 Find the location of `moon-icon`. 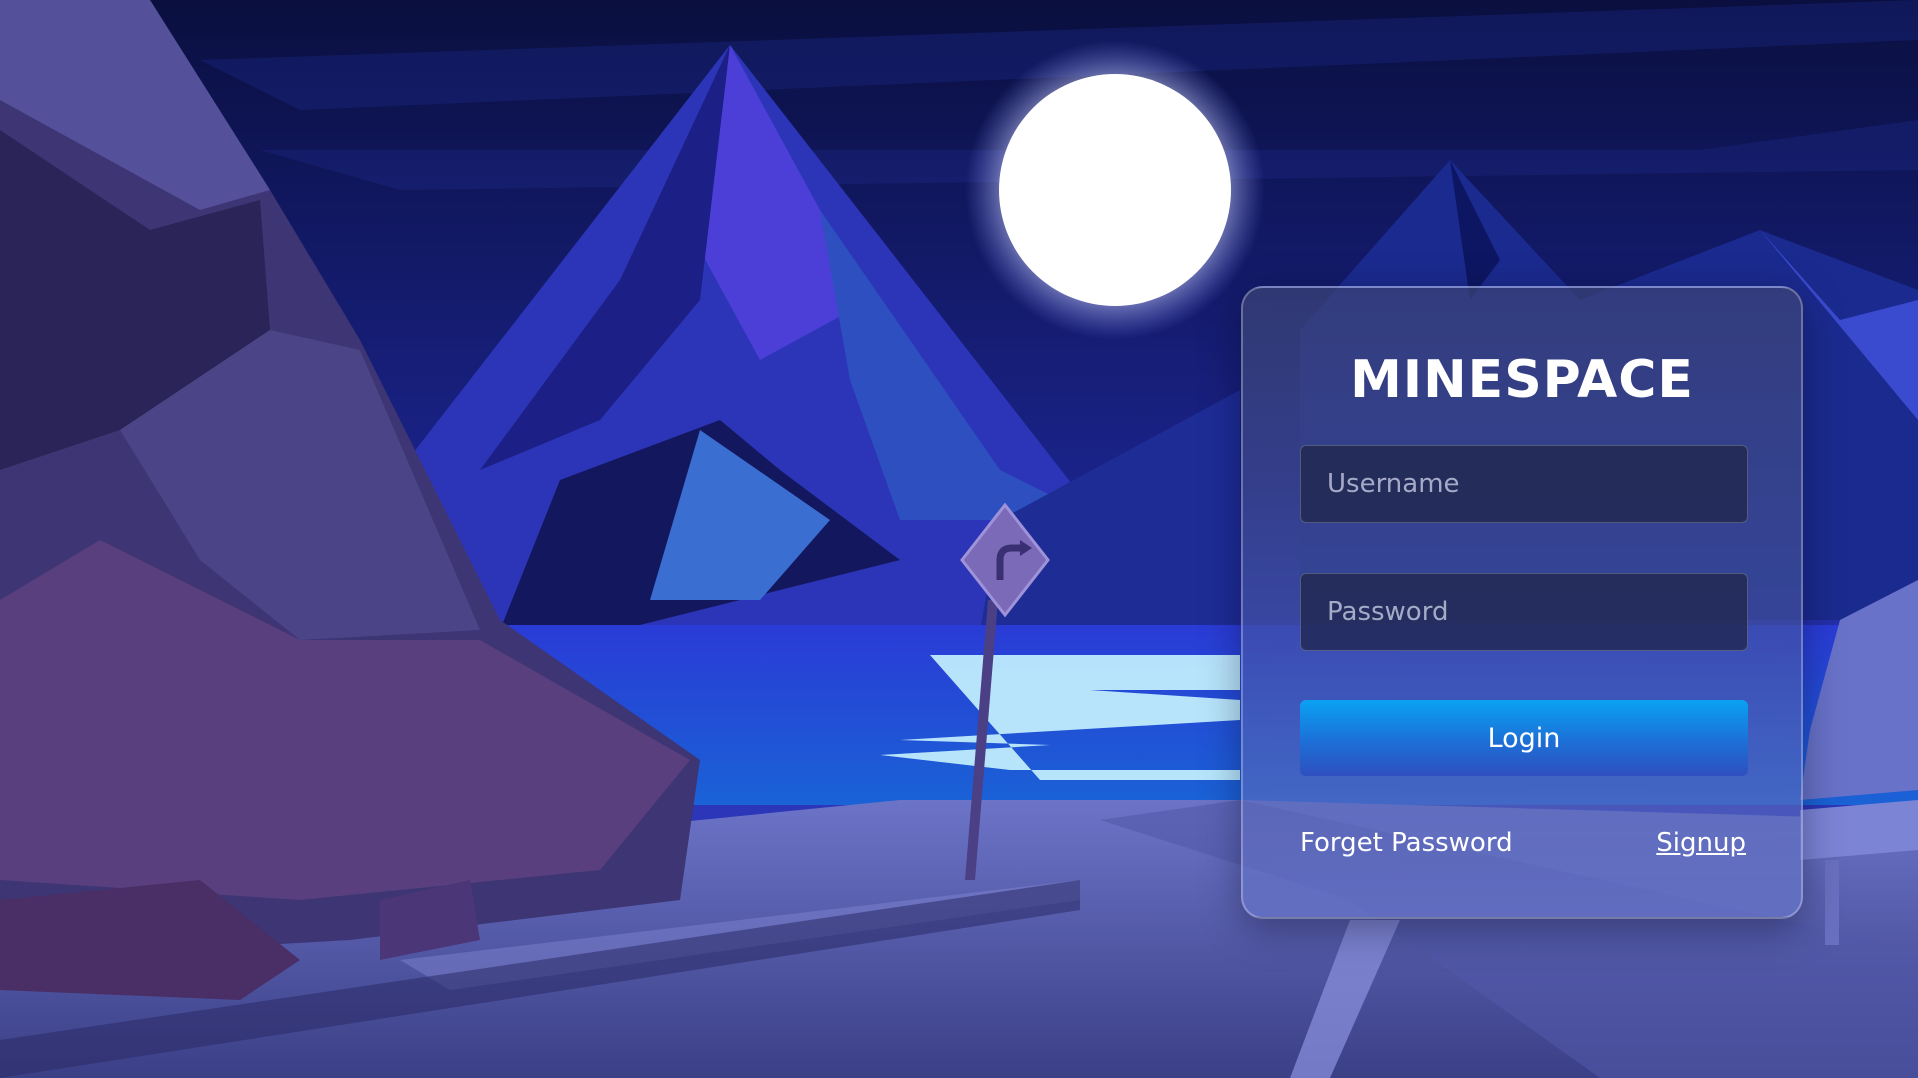

moon-icon is located at coordinates (1115, 190).